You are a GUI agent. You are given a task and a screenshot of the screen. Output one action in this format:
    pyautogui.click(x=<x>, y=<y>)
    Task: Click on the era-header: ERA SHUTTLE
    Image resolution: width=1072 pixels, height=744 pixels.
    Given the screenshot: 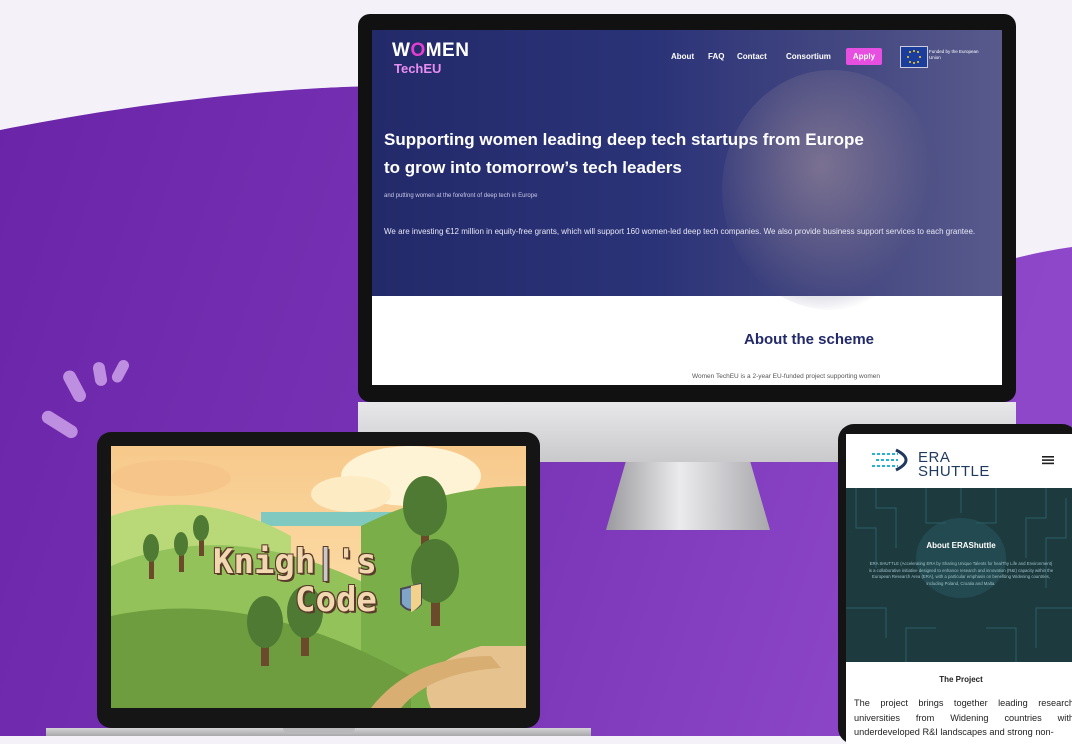 What is the action you would take?
    pyautogui.click(x=959, y=461)
    